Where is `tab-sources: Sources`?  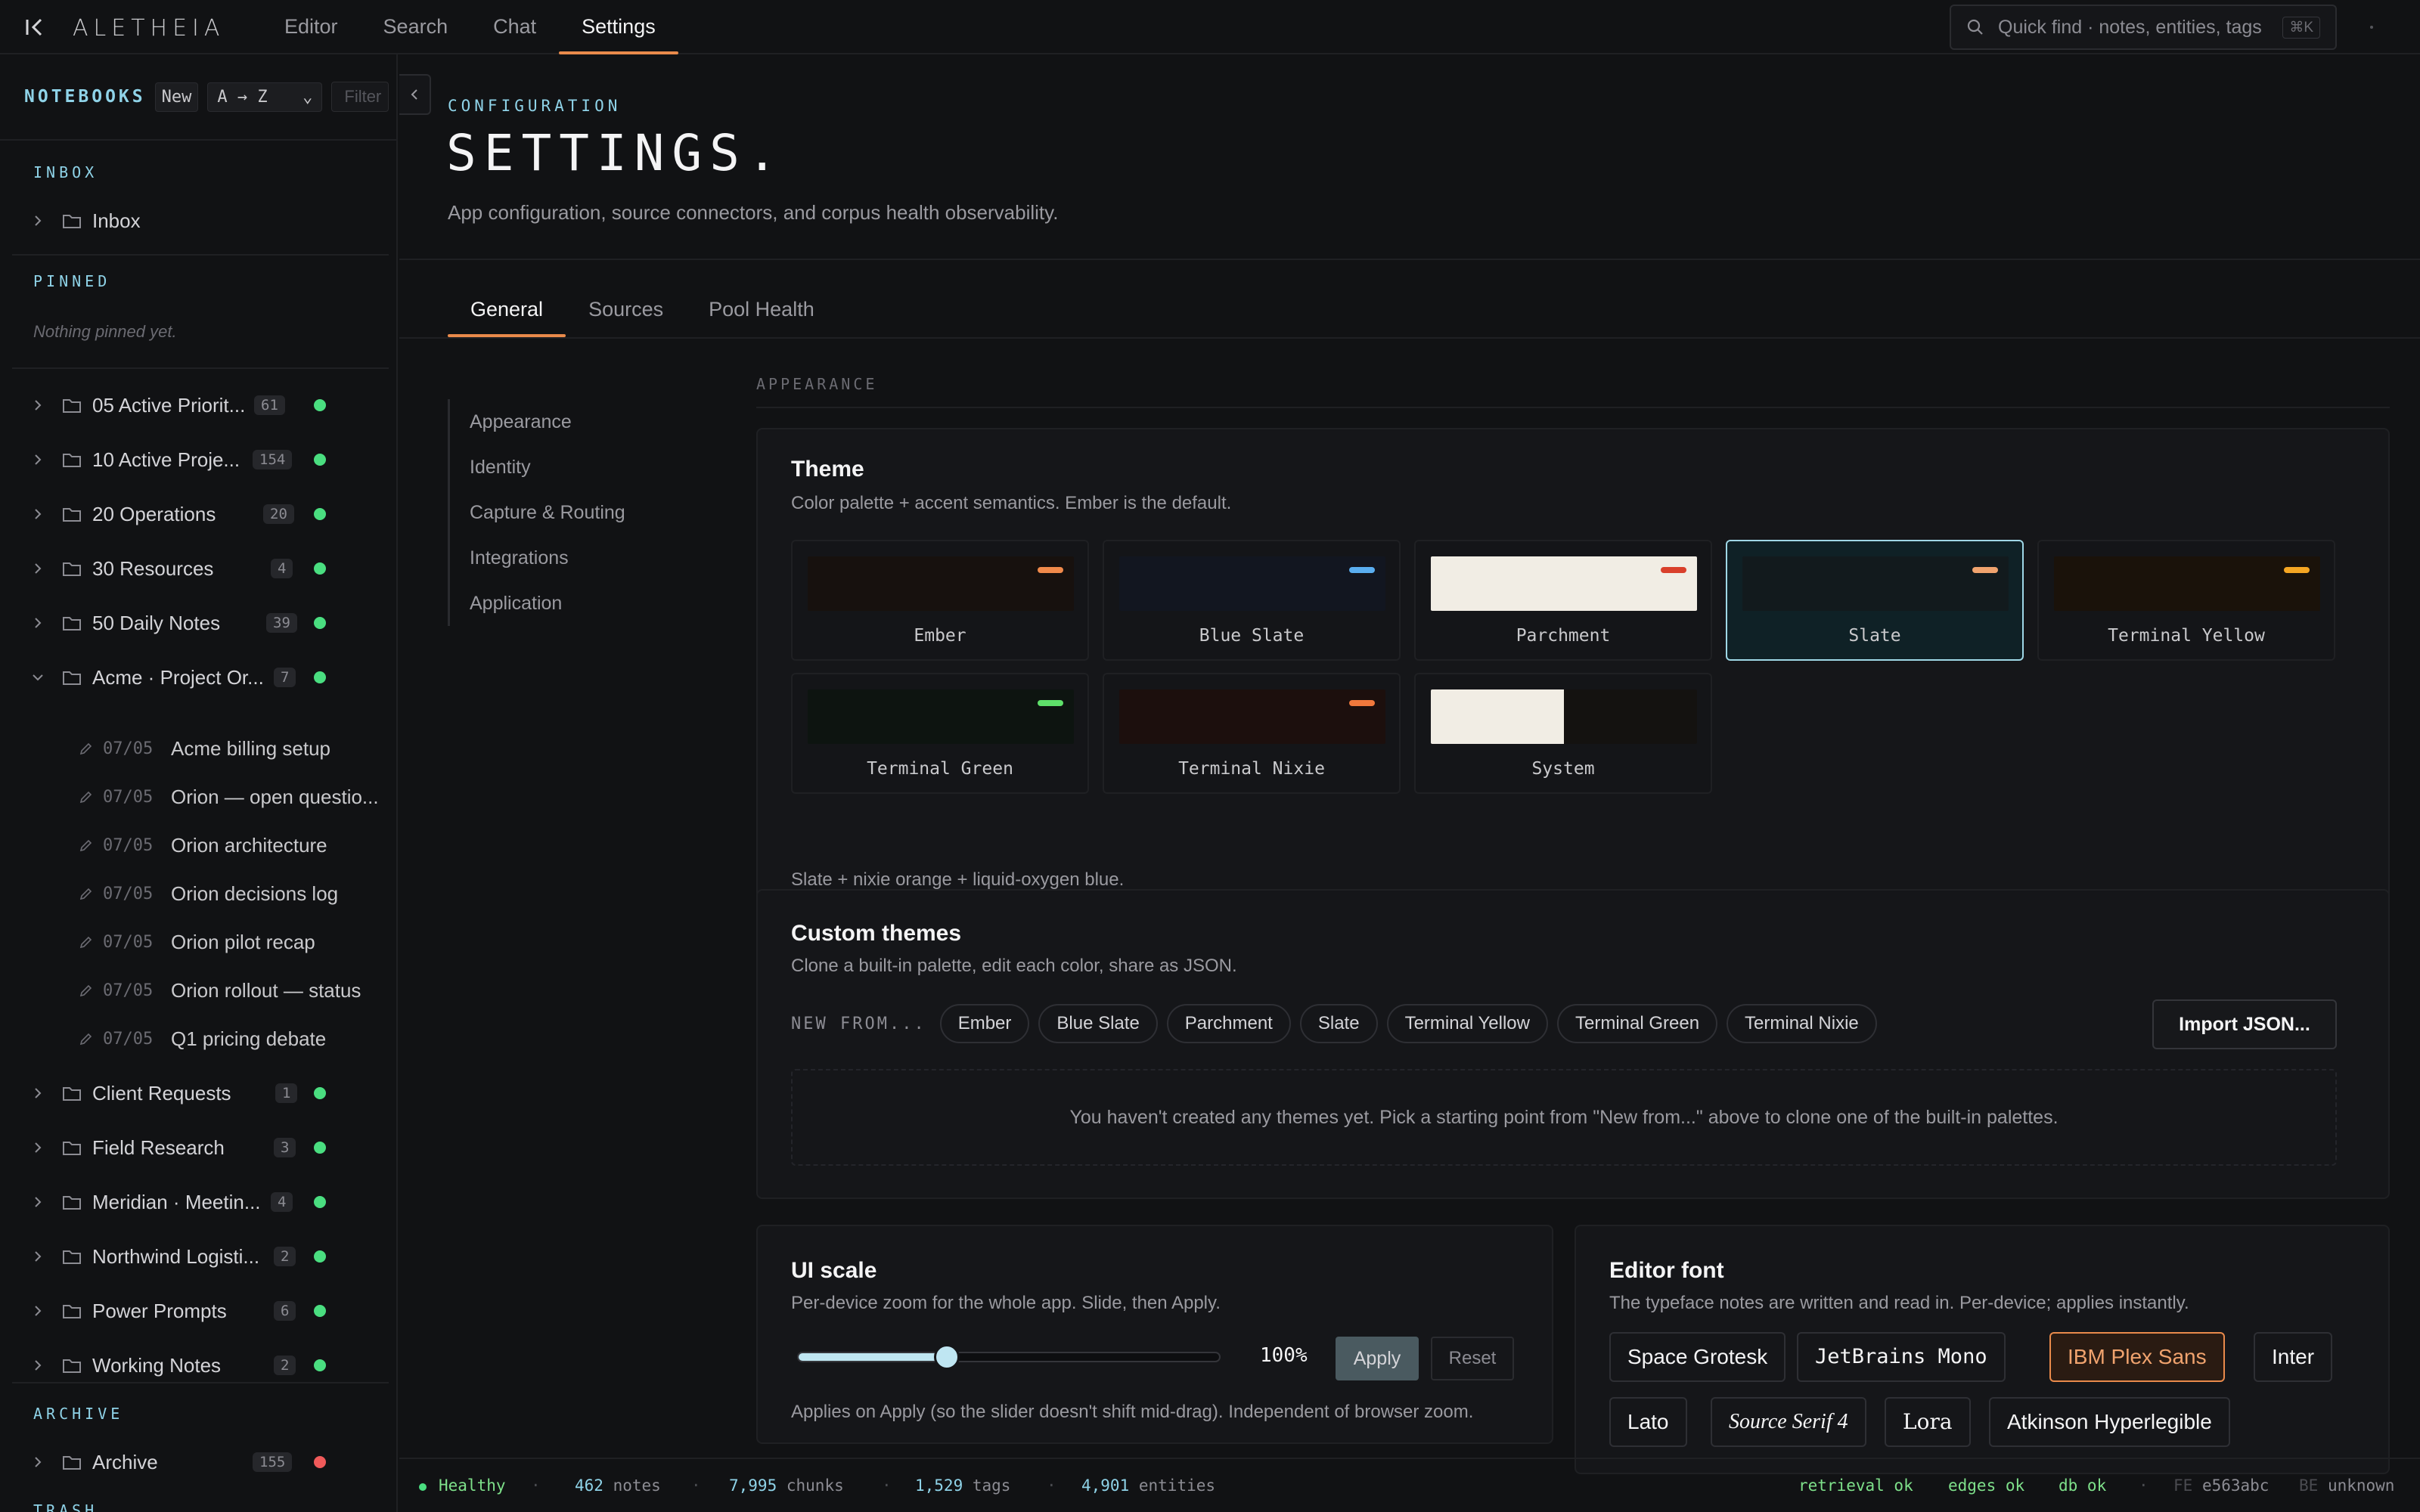
tab-sources: Sources is located at coordinates (626, 309).